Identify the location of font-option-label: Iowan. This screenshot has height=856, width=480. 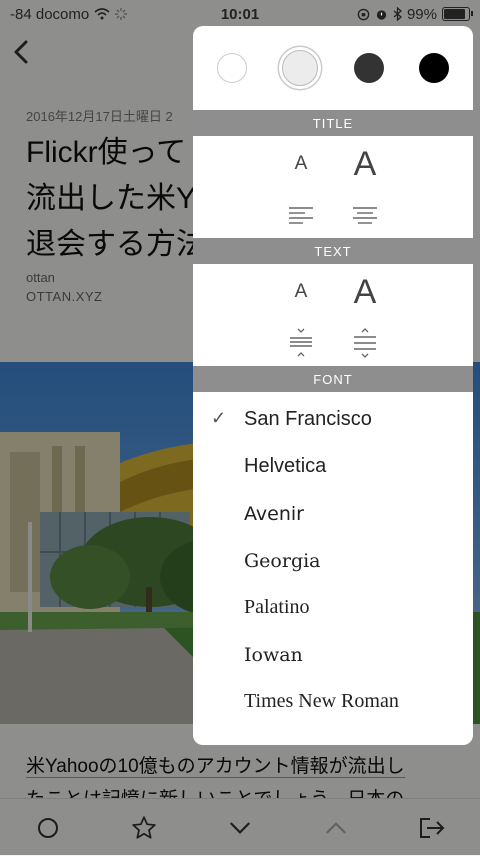
(273, 654).